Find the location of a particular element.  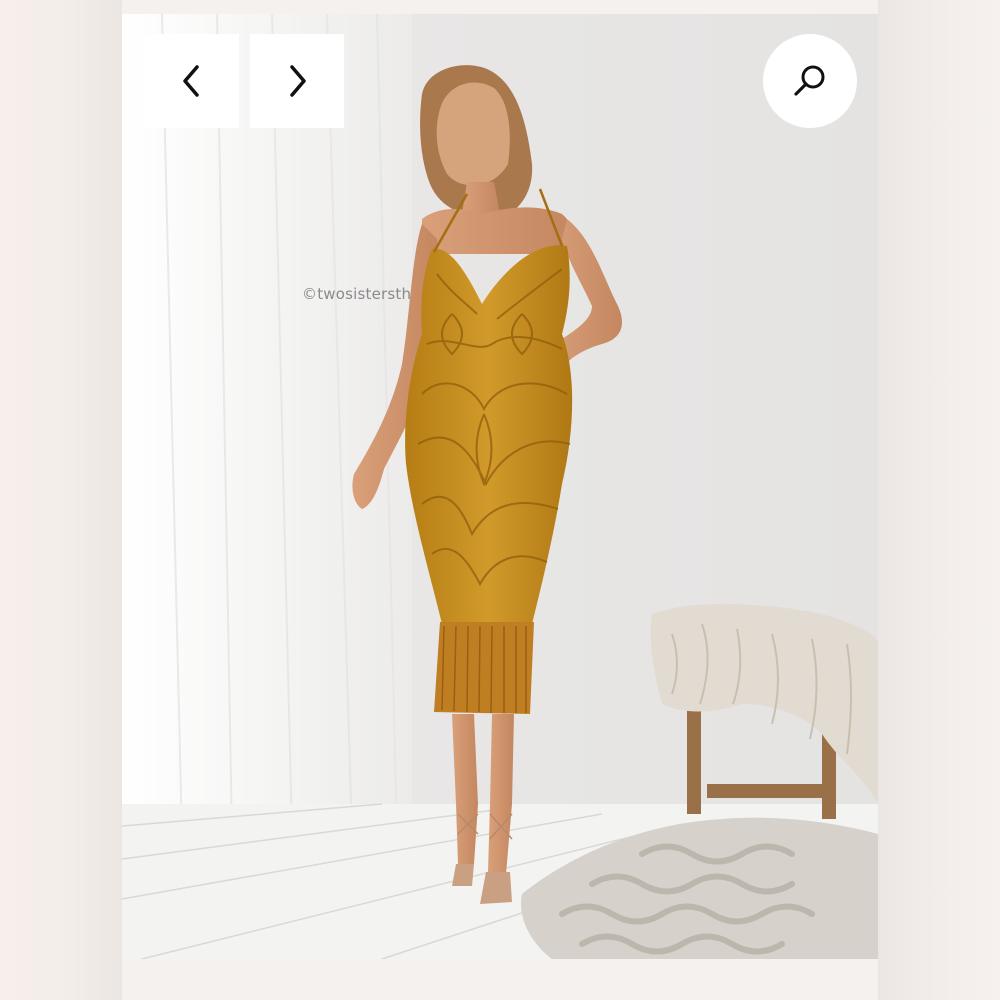

search-icon is located at coordinates (809, 80).